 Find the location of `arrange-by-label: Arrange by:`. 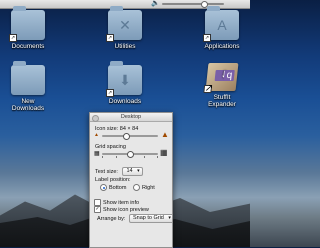

arrange-by-label: Arrange by: is located at coordinates (111, 218).